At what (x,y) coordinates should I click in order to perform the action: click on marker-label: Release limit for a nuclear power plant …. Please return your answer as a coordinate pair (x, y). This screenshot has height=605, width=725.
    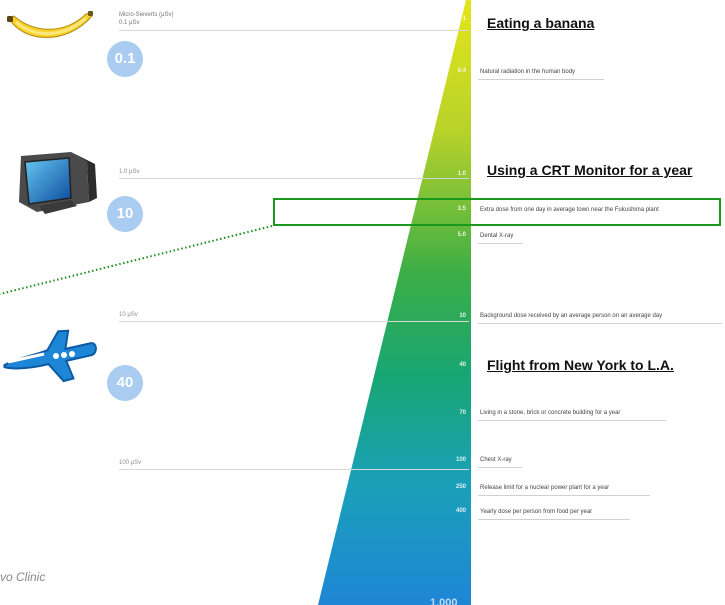
    Looking at the image, I should click on (545, 488).